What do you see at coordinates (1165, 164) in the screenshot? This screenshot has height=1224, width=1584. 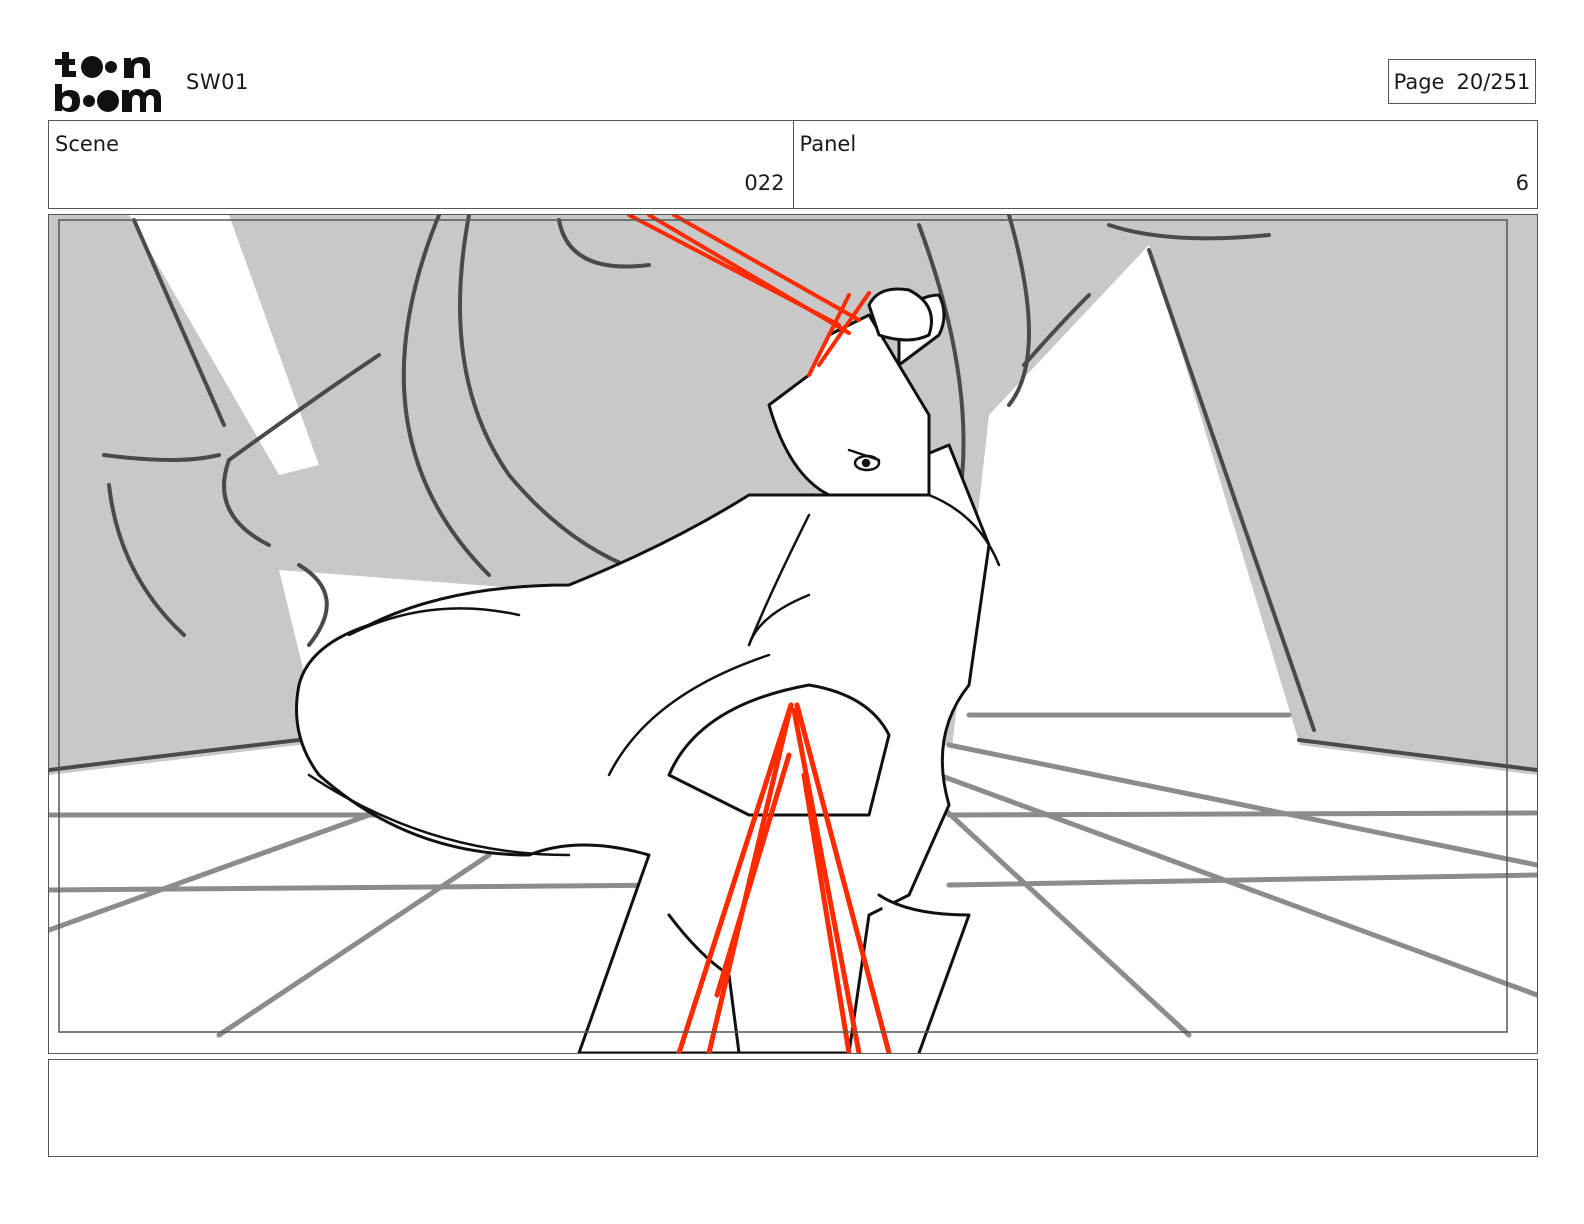 I see `panel-cell: Panel 6` at bounding box center [1165, 164].